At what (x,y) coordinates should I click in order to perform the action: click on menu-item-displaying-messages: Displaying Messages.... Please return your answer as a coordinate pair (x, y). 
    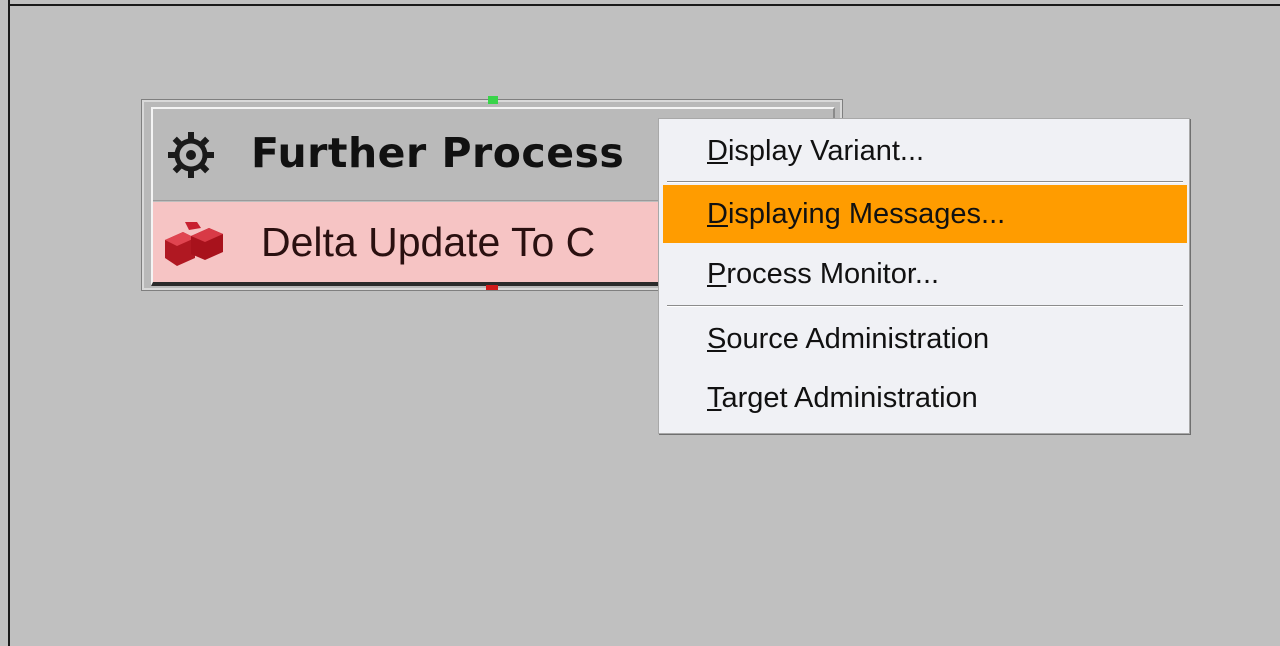
    Looking at the image, I should click on (925, 214).